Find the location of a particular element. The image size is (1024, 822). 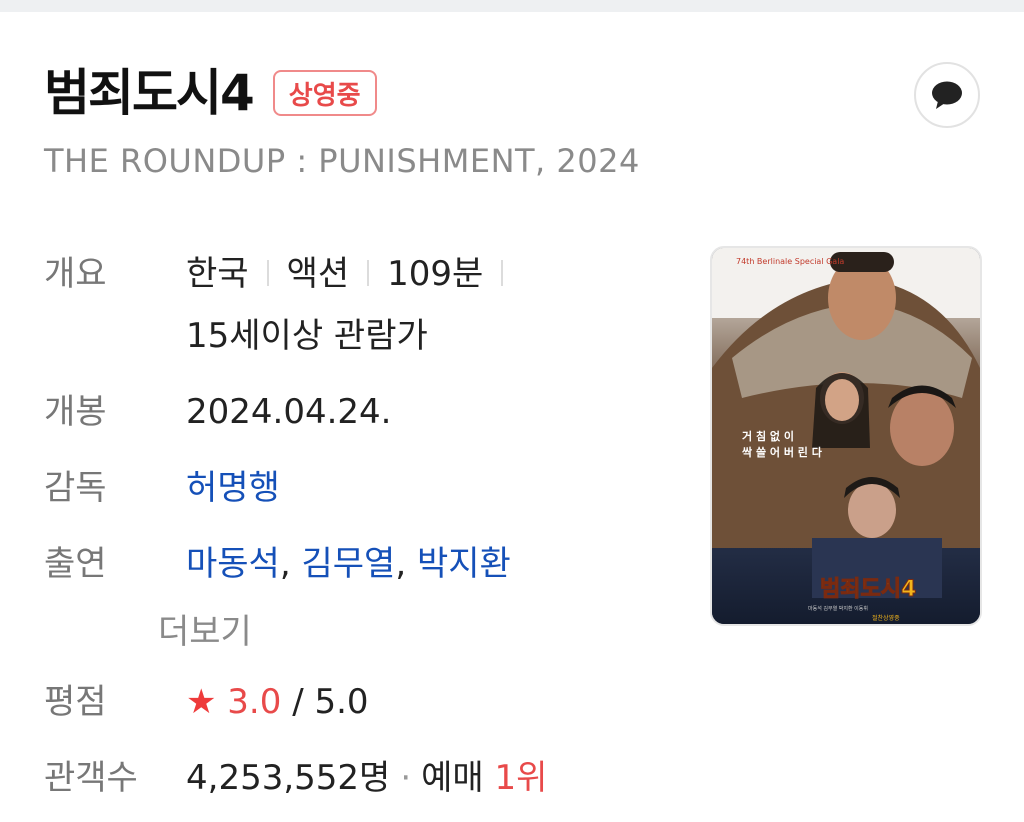

reservation-label: 예매 is located at coordinates (452, 778).